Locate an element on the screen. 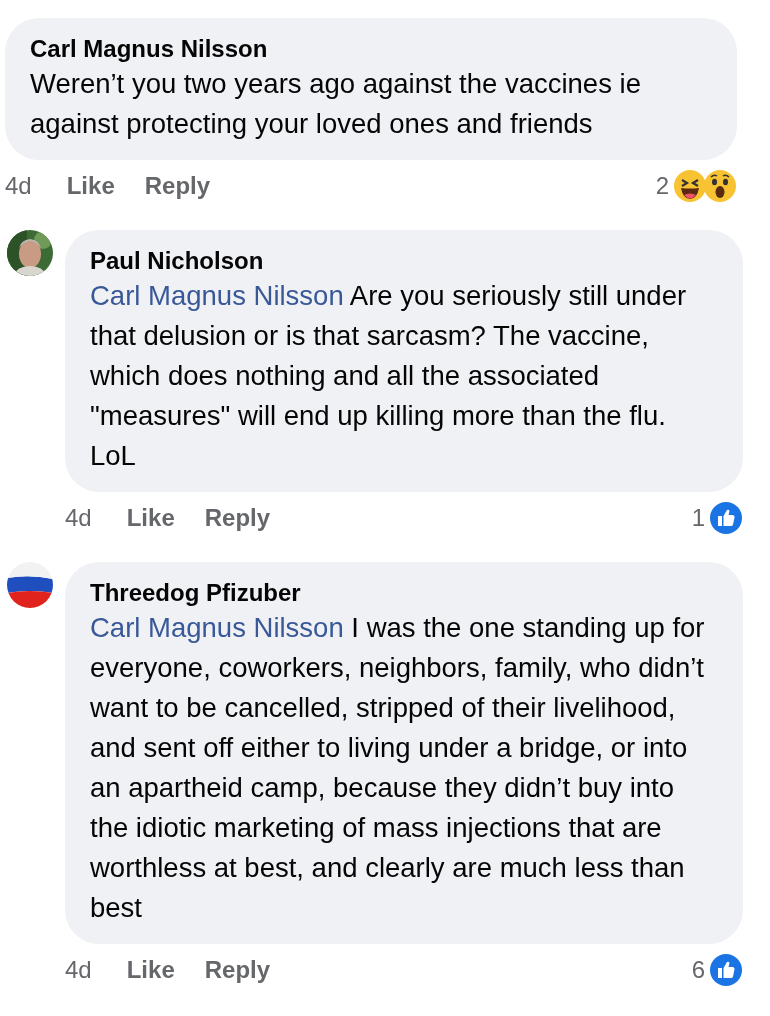  comment-text: Weren’t you two years ago against the vaccines ie against protecting your loved ones and friends is located at coordinates (336, 104).